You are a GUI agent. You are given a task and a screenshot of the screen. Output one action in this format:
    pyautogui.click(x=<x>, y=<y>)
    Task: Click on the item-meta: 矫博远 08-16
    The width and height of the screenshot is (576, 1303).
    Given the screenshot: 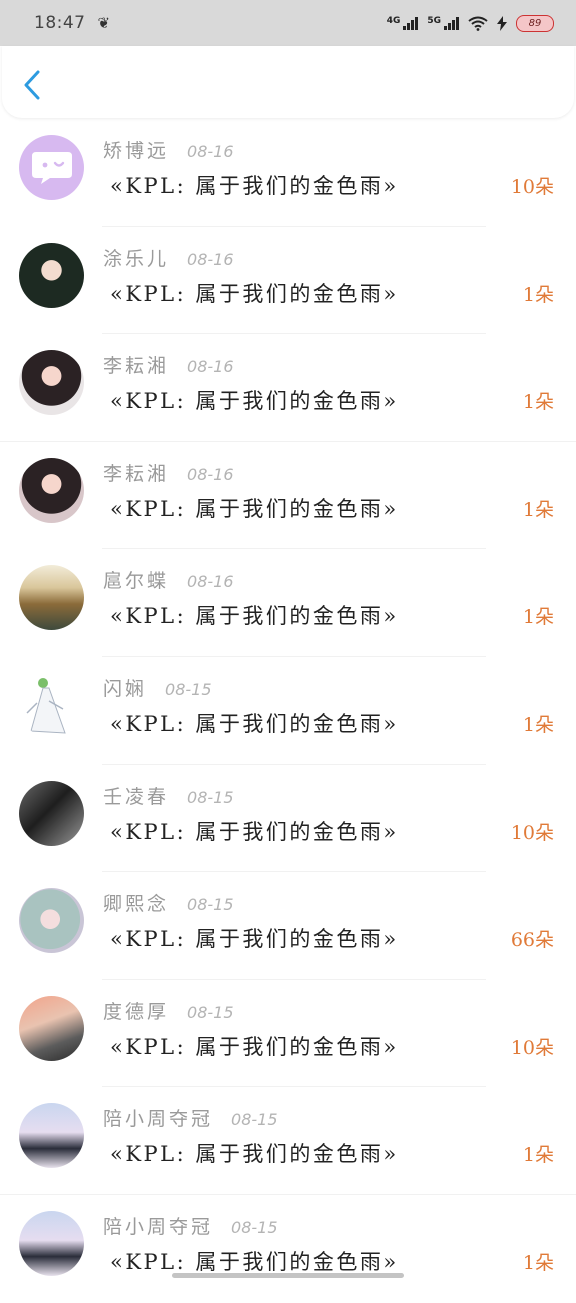 What is the action you would take?
    pyautogui.click(x=168, y=149)
    